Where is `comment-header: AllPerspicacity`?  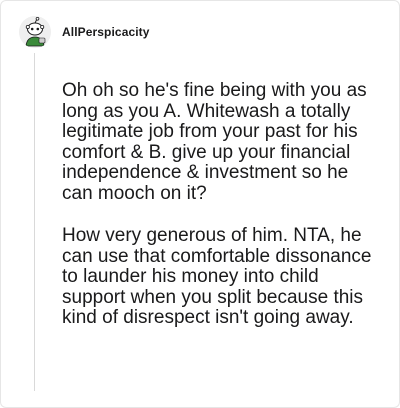 comment-header: AllPerspicacity is located at coordinates (84, 32).